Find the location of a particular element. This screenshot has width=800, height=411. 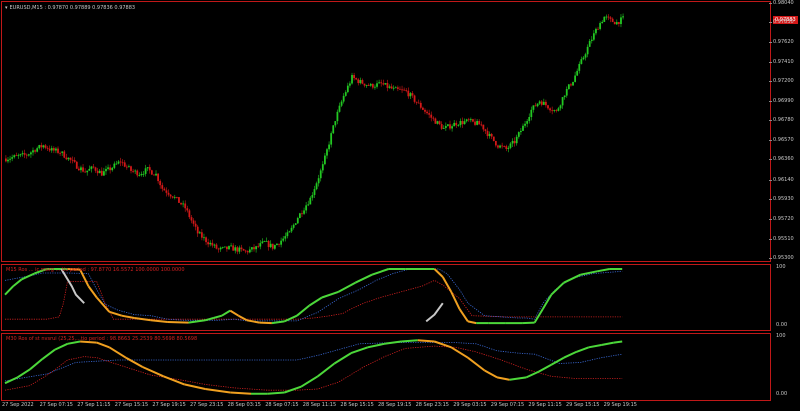

time-axis-label: 27 Sep 11:15 is located at coordinates (94, 405).